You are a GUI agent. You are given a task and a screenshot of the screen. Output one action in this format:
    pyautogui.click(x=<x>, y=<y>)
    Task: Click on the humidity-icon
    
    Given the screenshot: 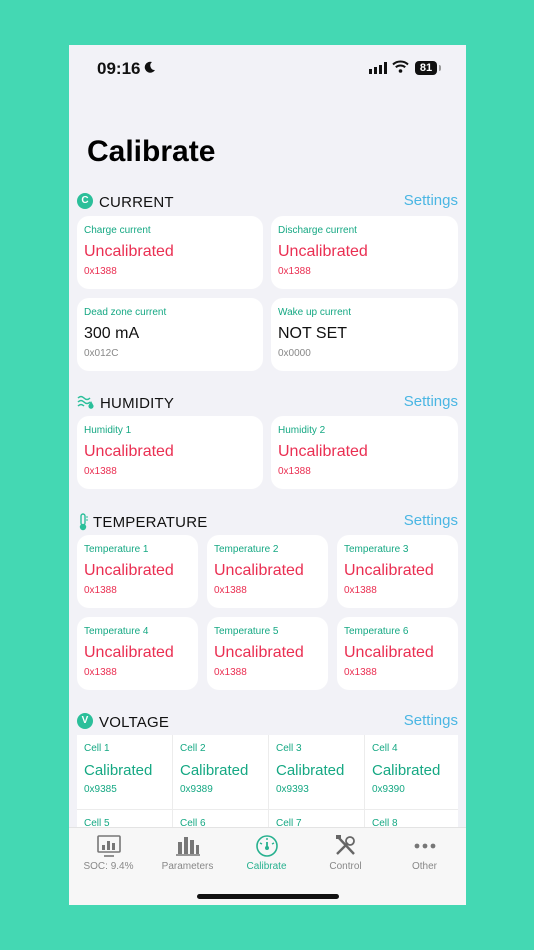 What is the action you would take?
    pyautogui.click(x=85, y=402)
    